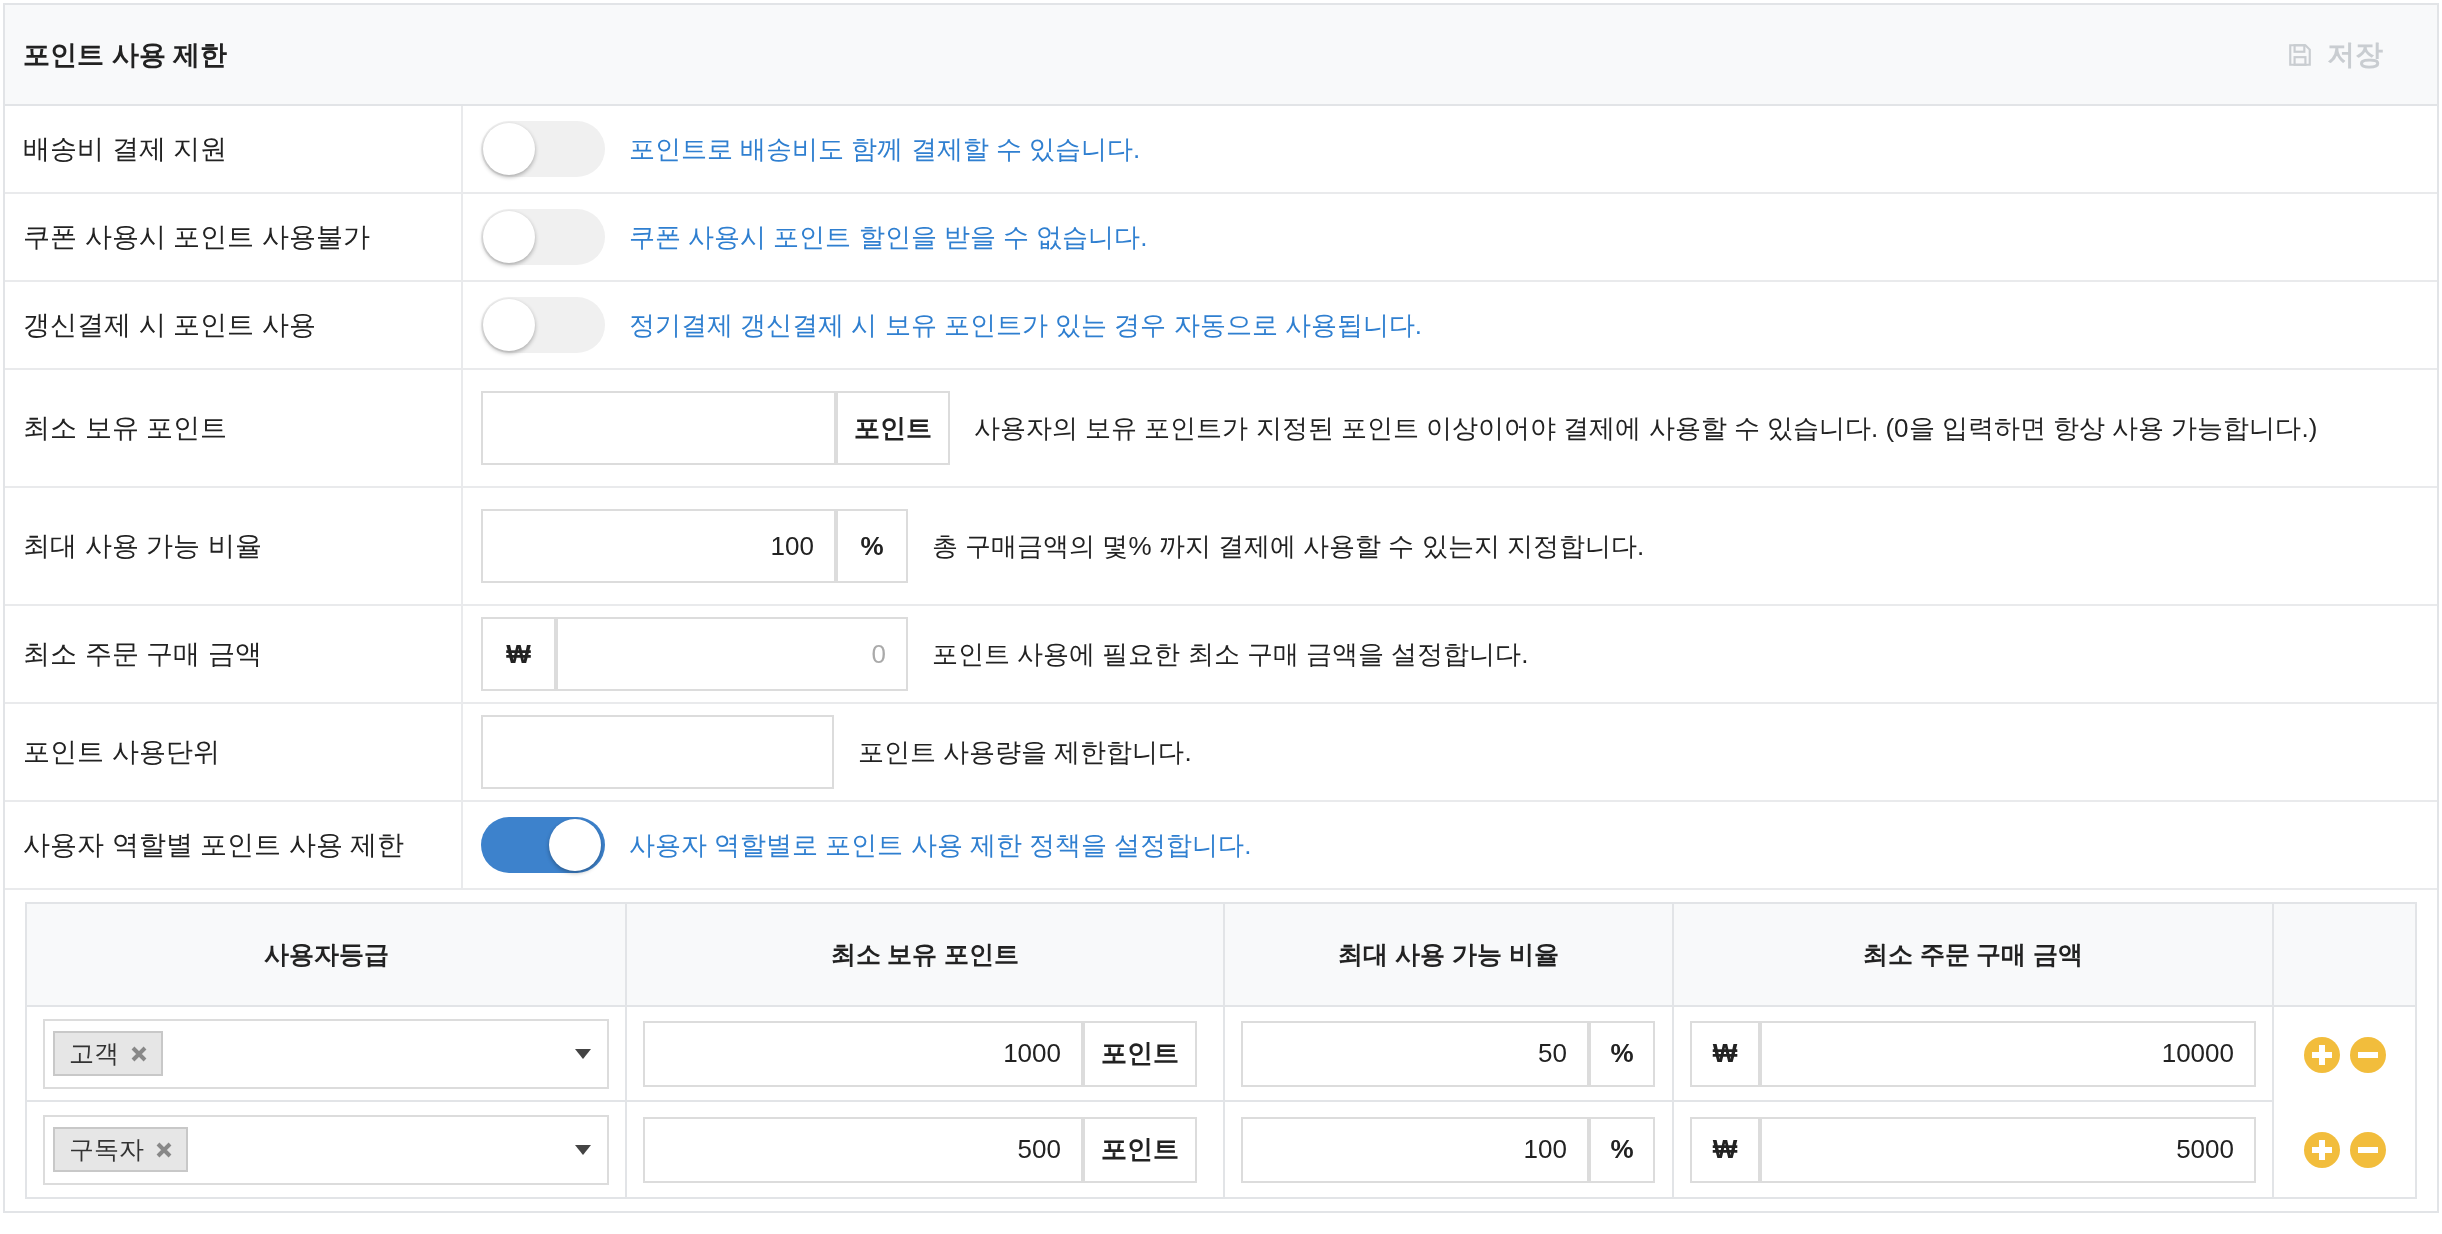 This screenshot has height=1234, width=2442. What do you see at coordinates (863, 1053) in the screenshot?
I see `number-input: 1000` at bounding box center [863, 1053].